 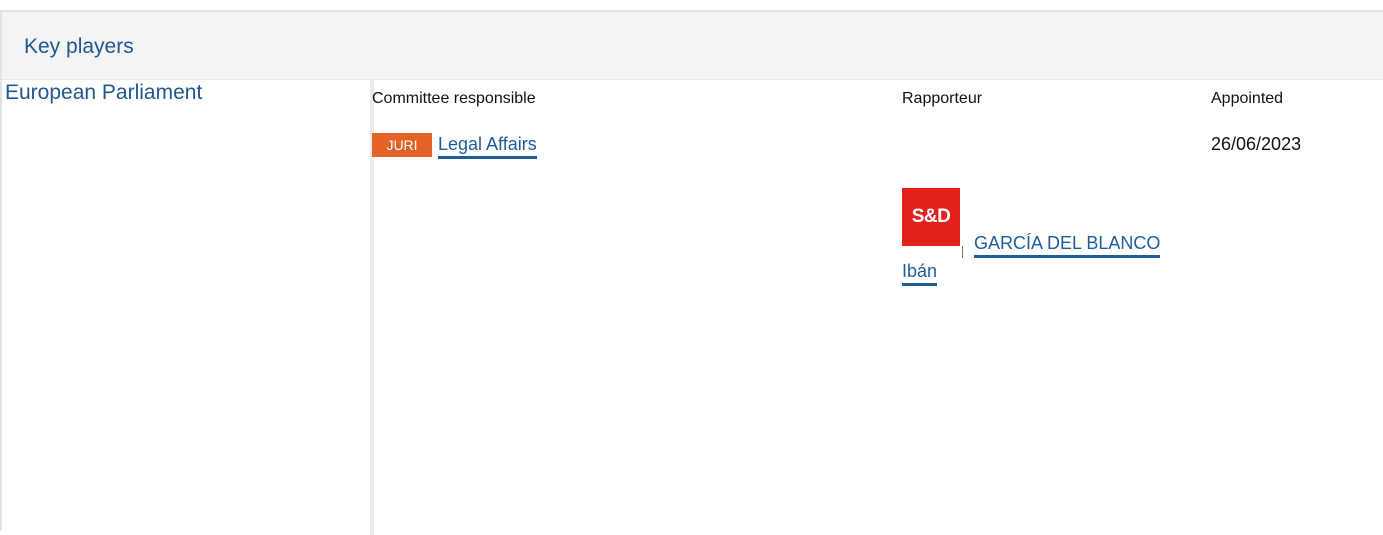 What do you see at coordinates (454, 98) in the screenshot?
I see `committee-column-header: Committee responsible` at bounding box center [454, 98].